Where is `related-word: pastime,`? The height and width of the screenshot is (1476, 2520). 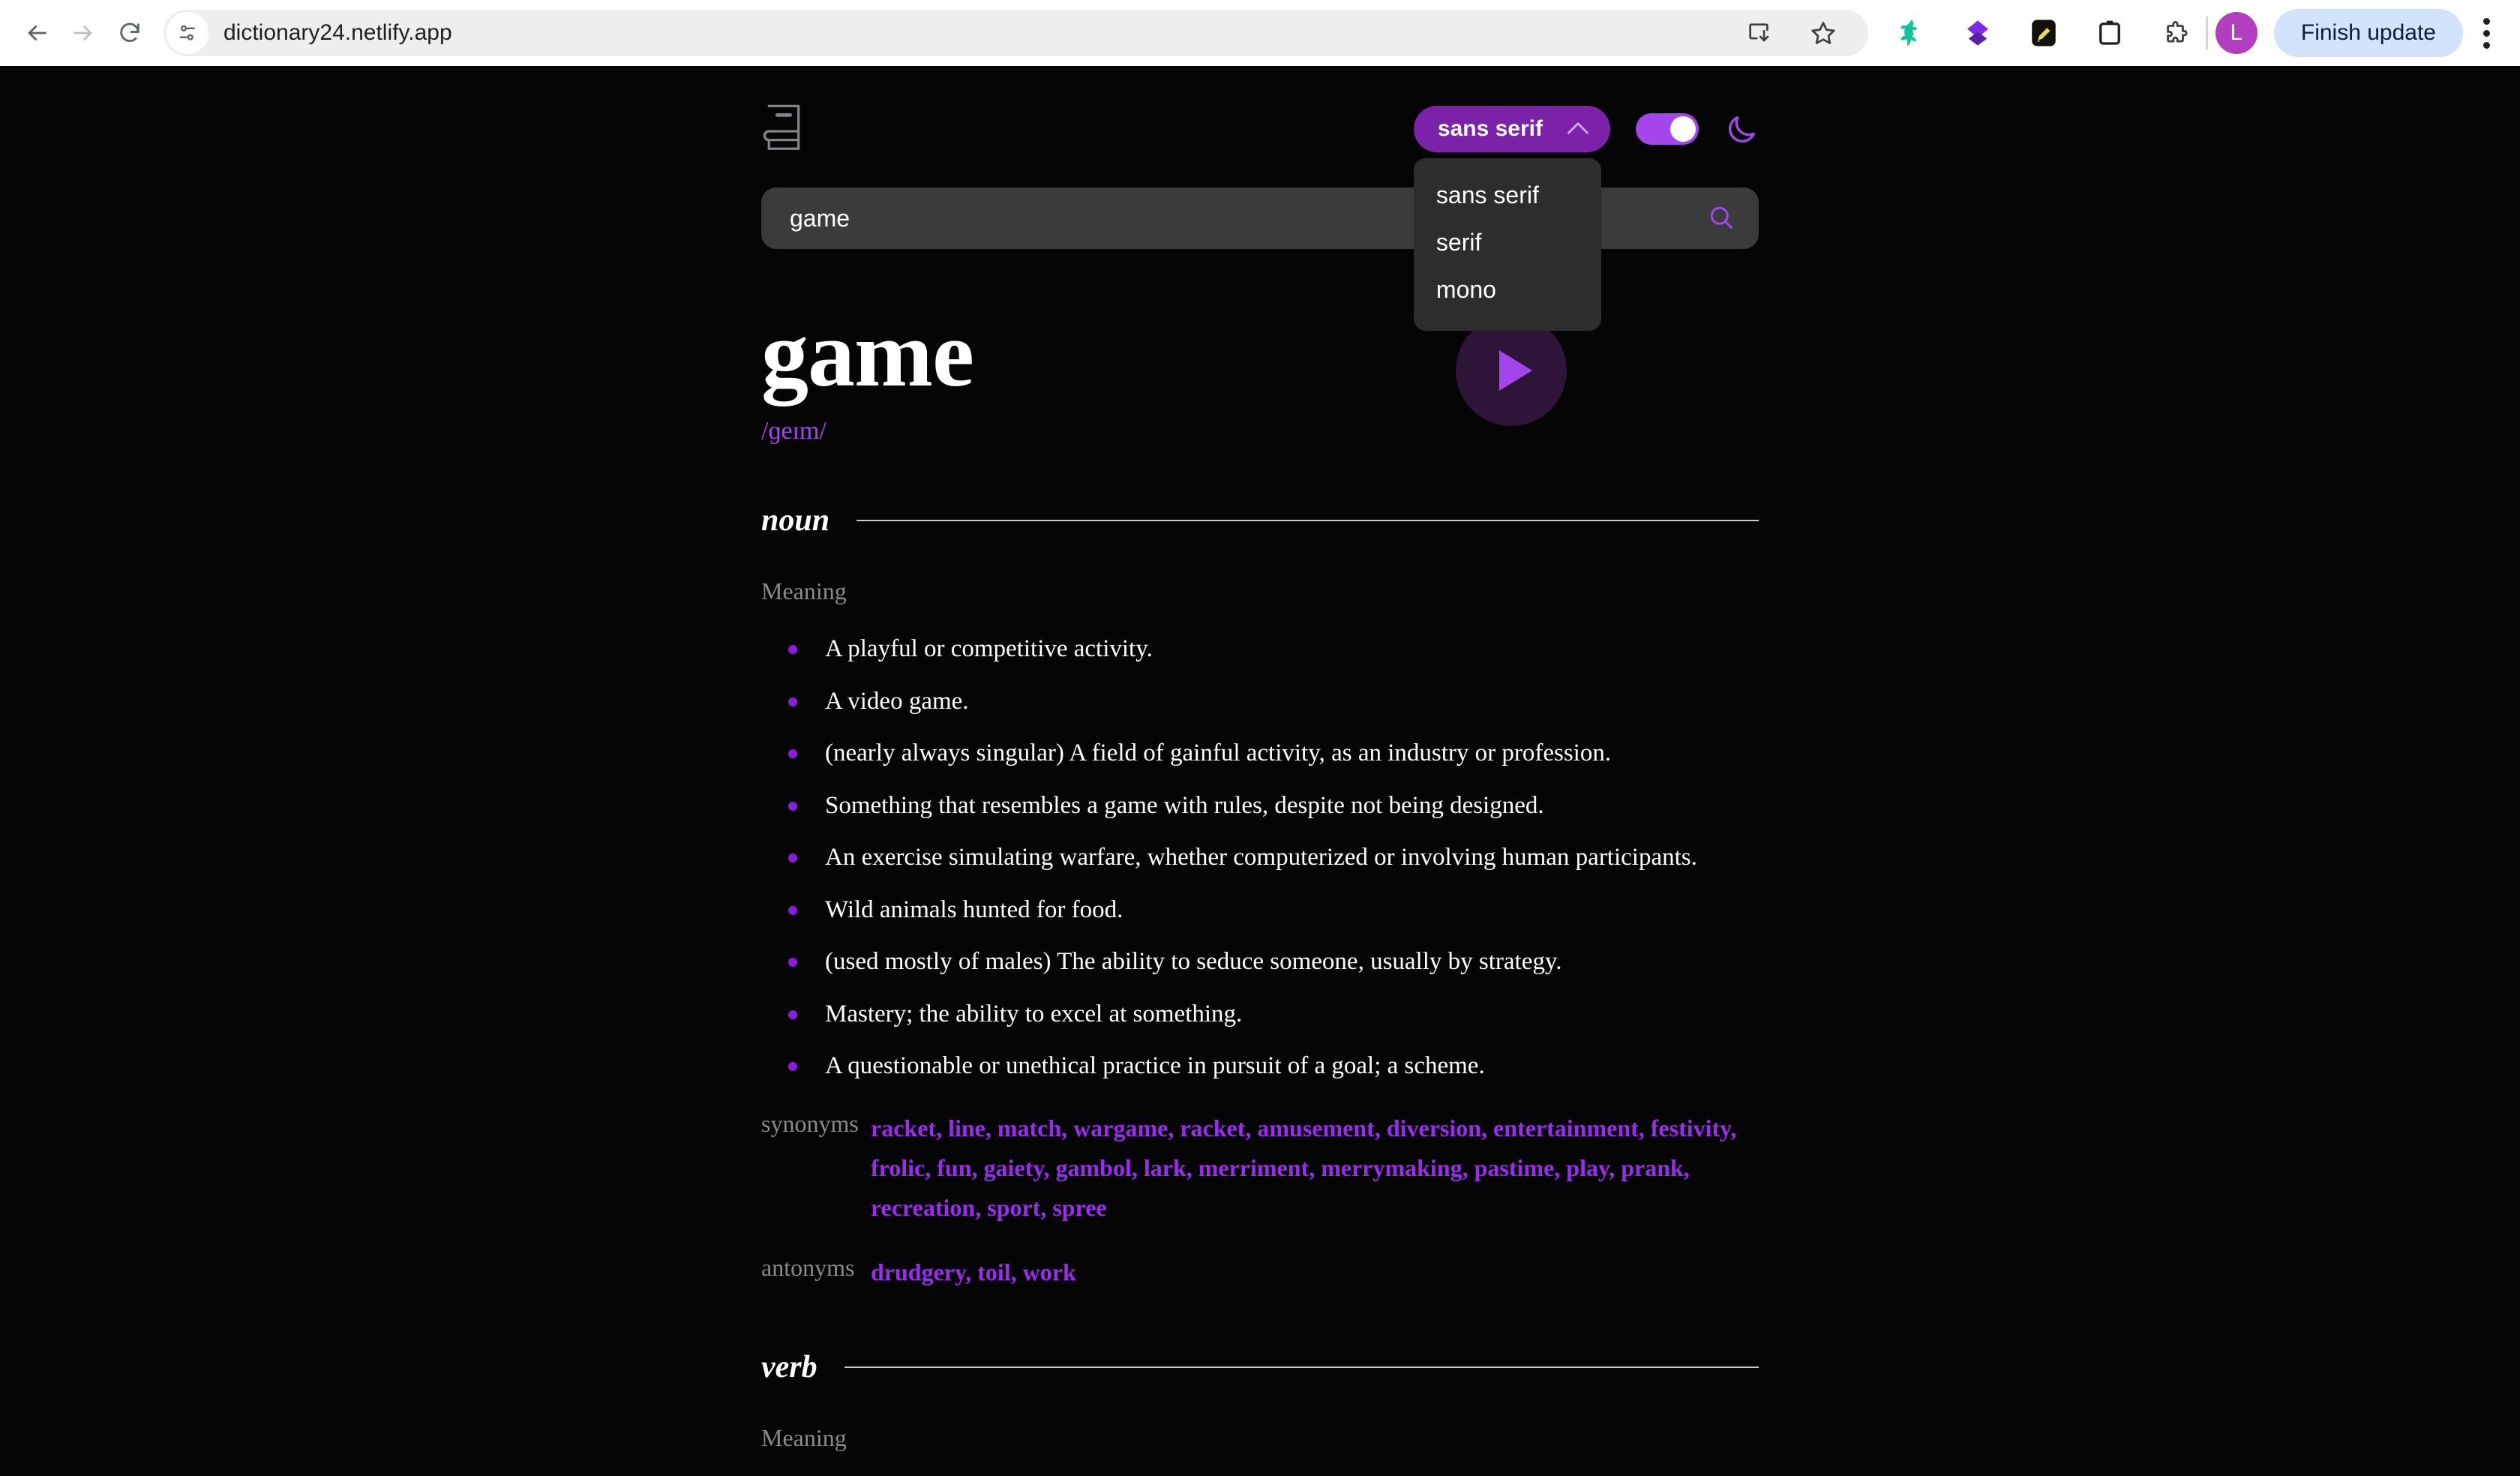
related-word: pastime, is located at coordinates (1520, 1167).